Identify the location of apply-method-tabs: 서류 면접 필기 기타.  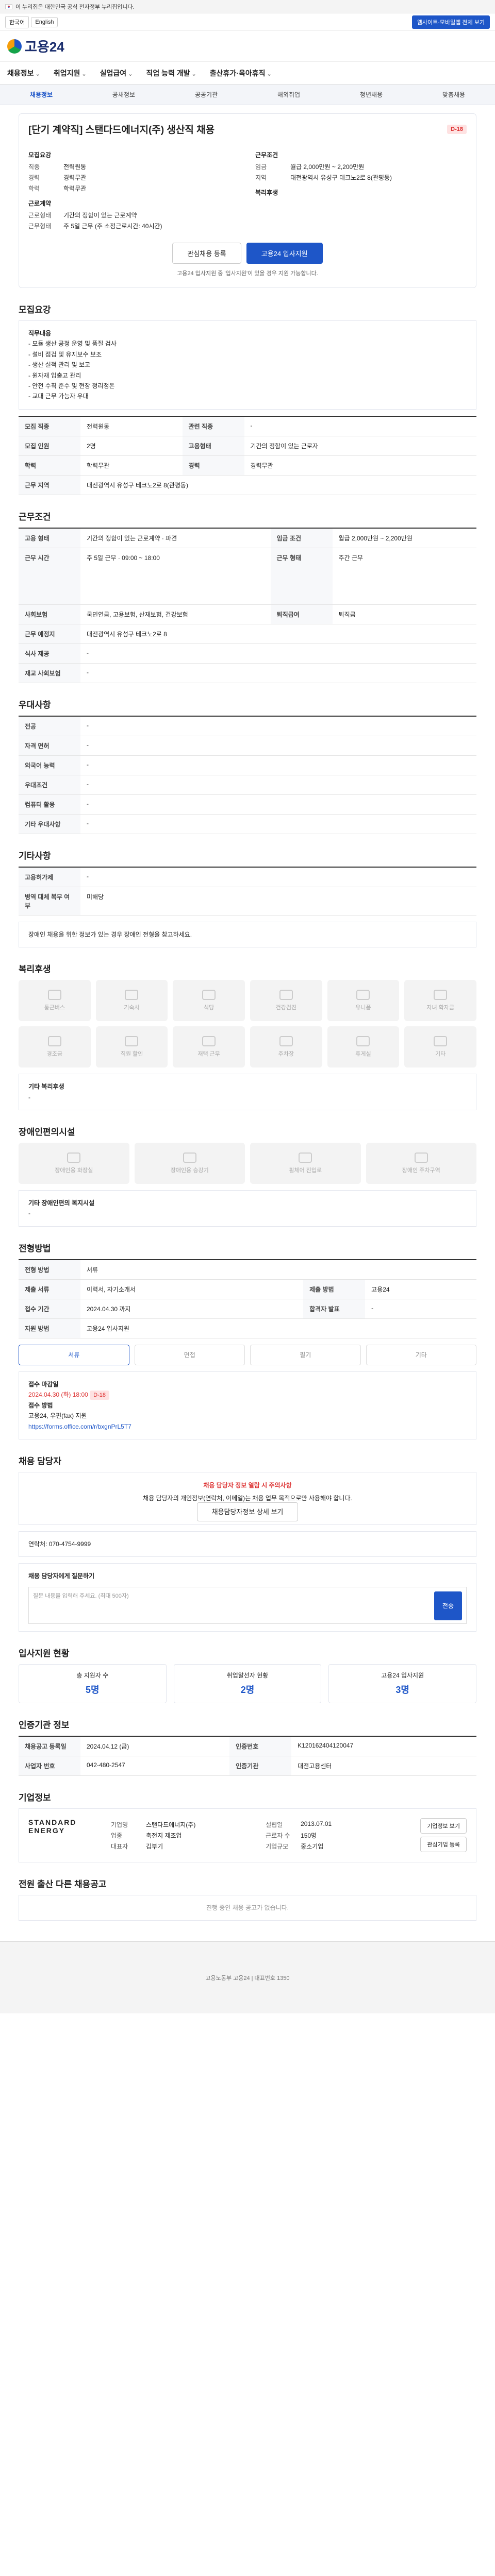
(247, 1354).